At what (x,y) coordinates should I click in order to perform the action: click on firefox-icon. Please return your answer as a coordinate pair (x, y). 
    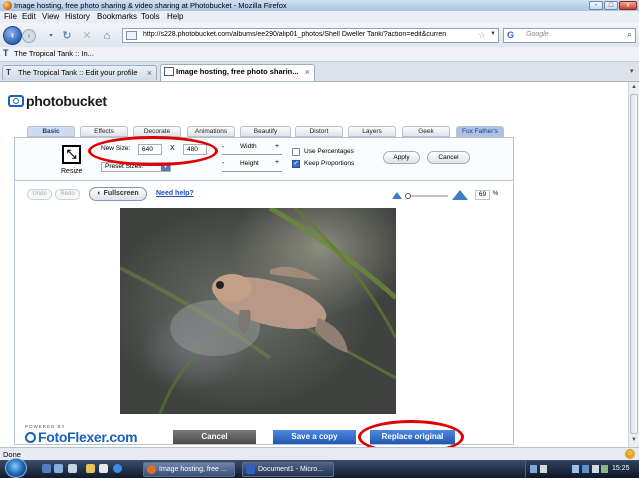
    Looking at the image, I should click on (7, 5).